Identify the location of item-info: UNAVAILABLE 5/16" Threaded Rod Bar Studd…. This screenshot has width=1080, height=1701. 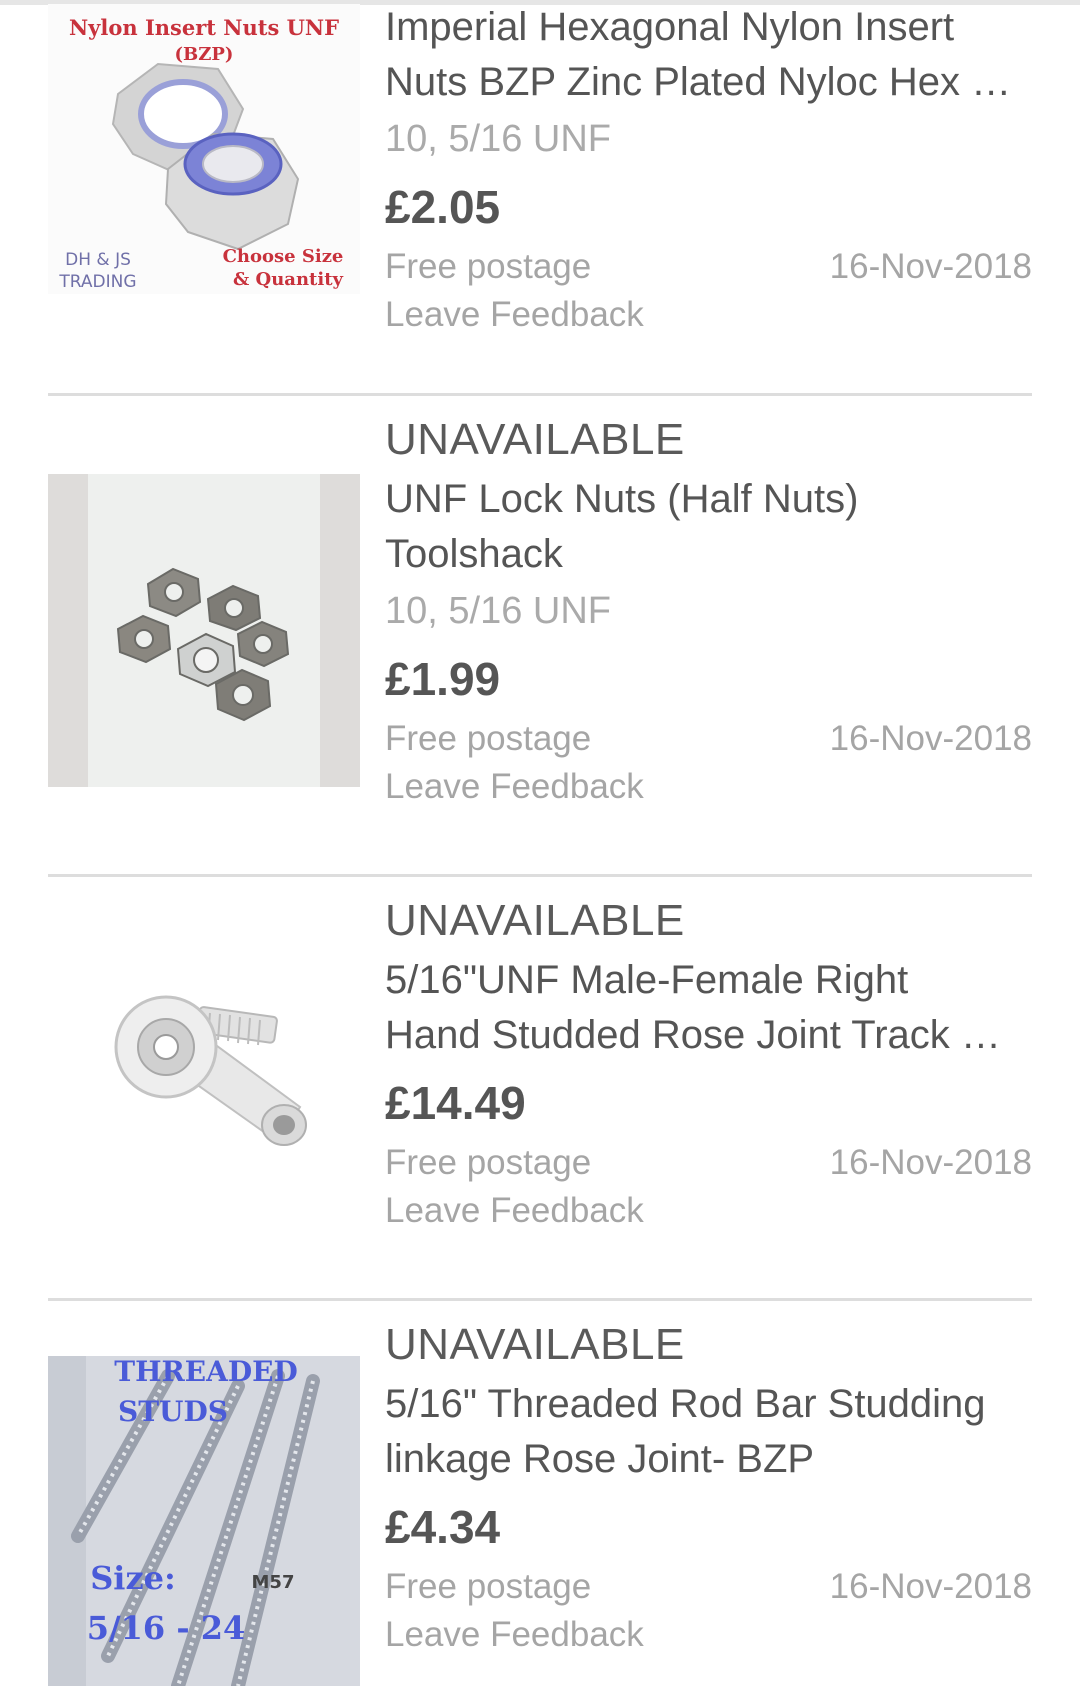
(708, 1488).